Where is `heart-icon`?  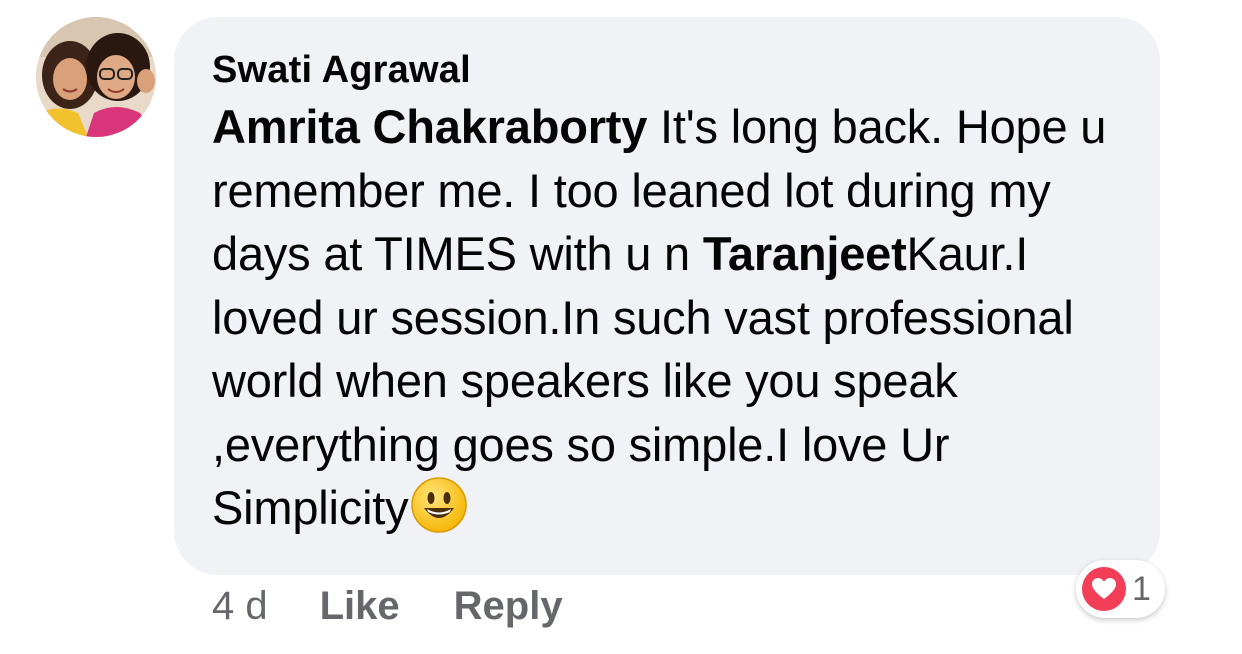 heart-icon is located at coordinates (1104, 589).